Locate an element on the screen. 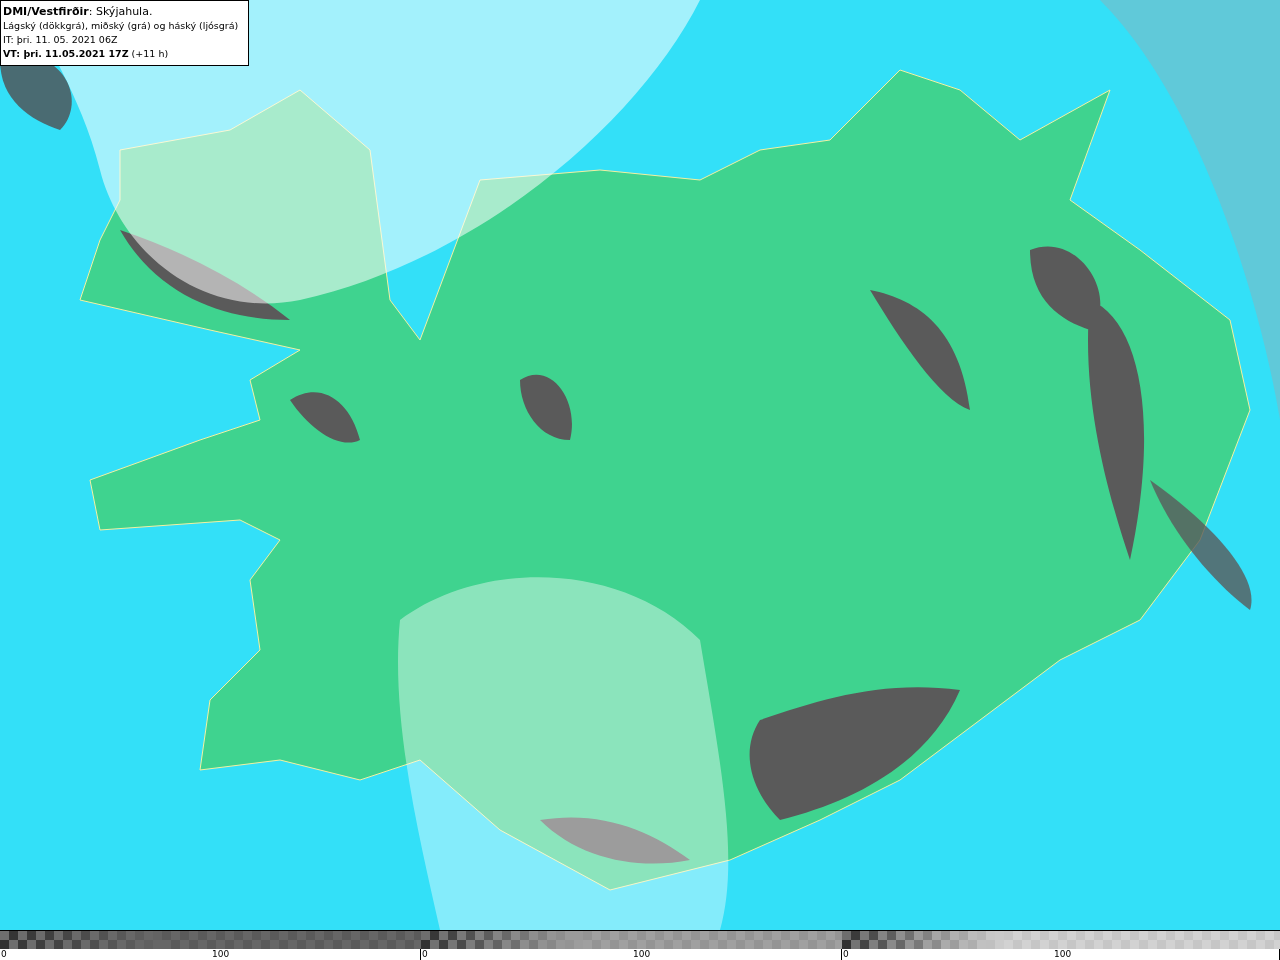 Image resolution: width=1280 pixels, height=960 pixels. info-text: DMI/Vestfirðir: Skýjahula. is located at coordinates (78, 12).